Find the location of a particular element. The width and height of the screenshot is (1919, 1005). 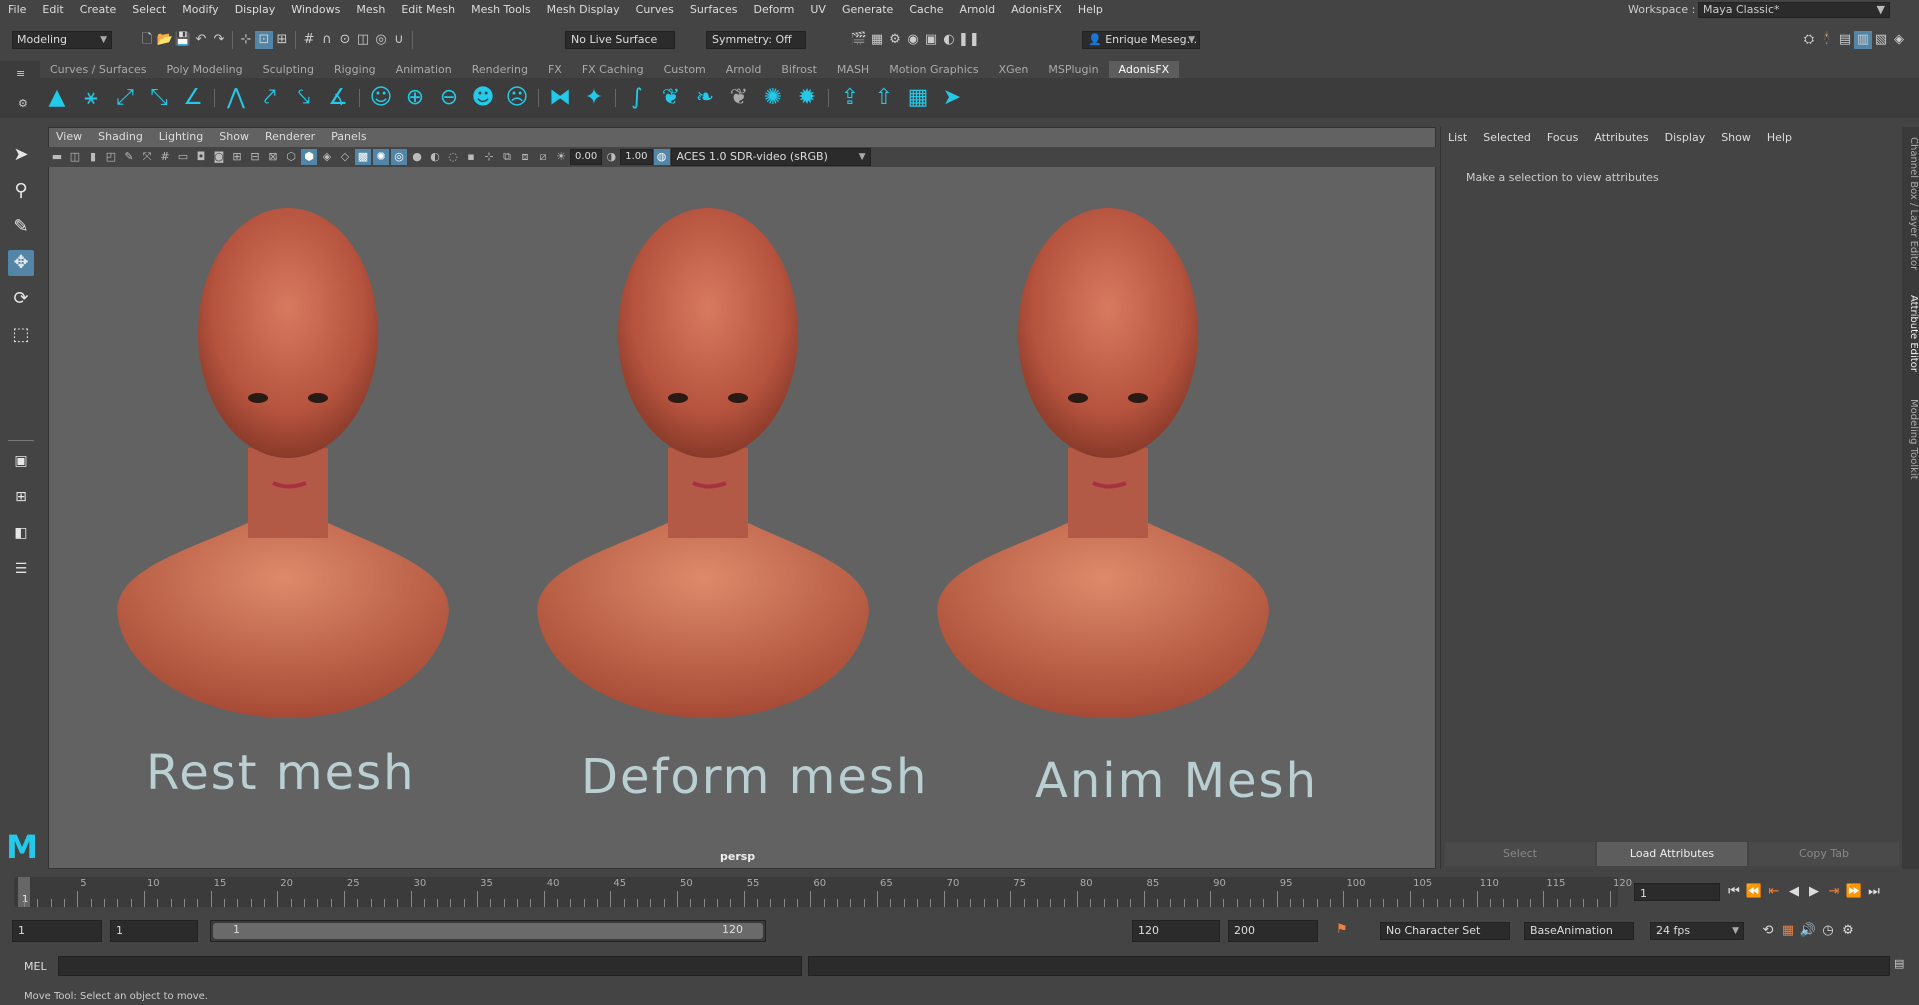

xray-active-icon: ⧈ is located at coordinates (525, 157).